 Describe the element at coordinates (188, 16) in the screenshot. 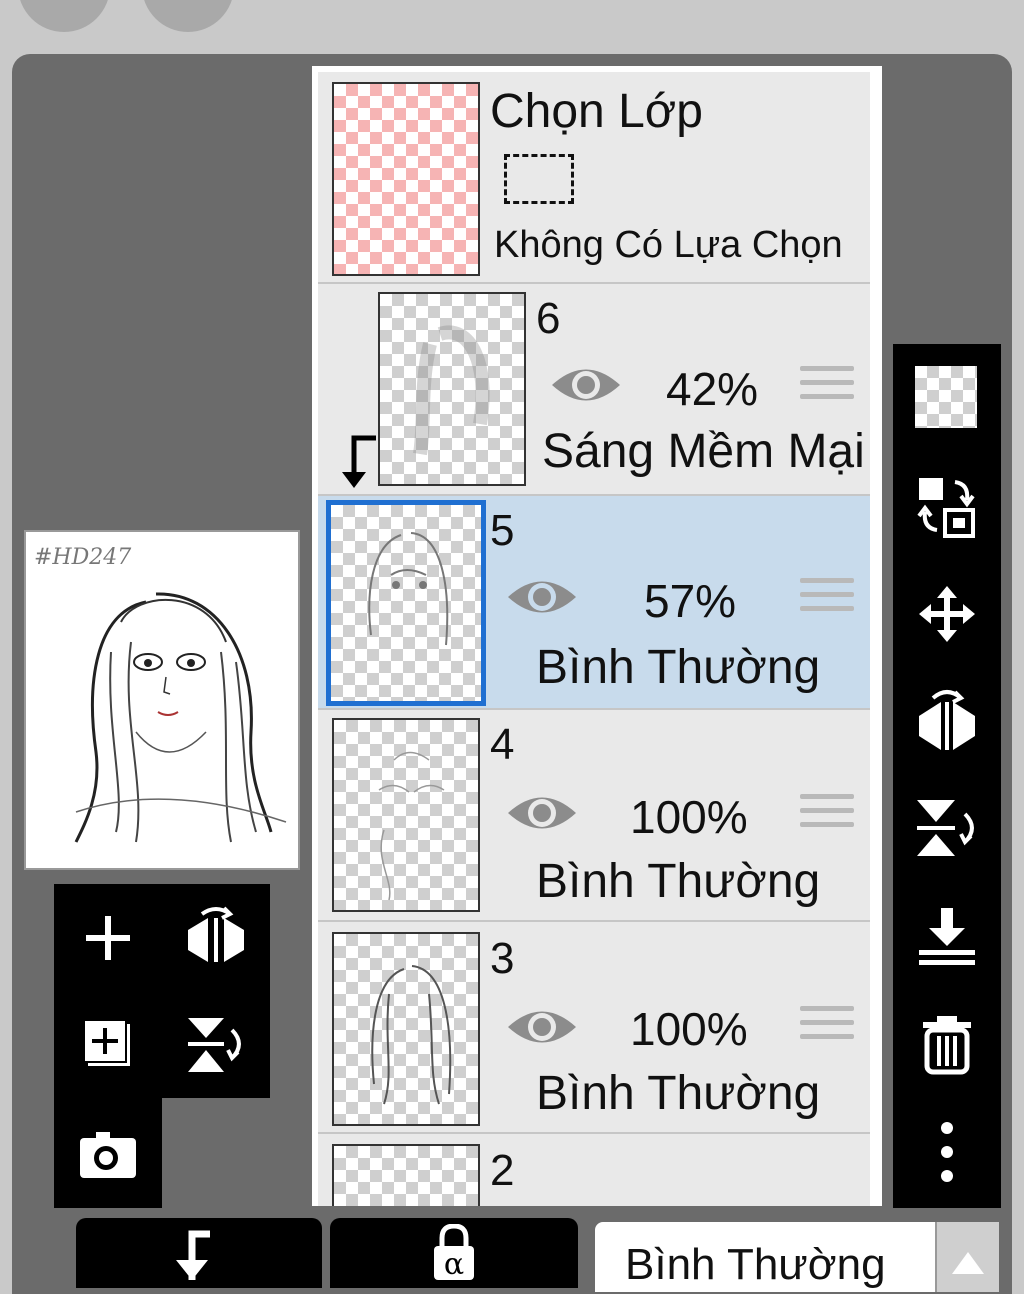

I see `top-button-right` at that location.